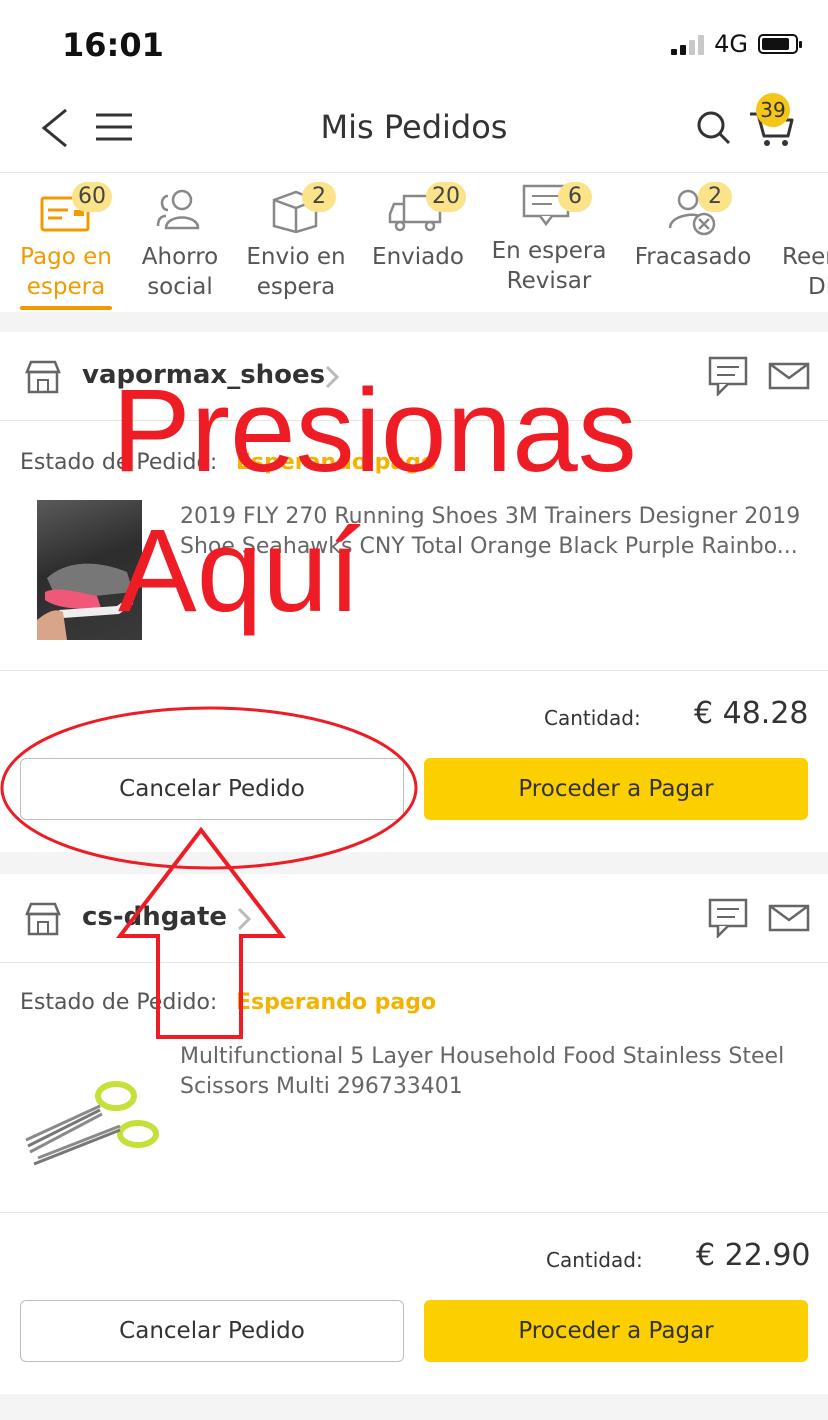 This screenshot has height=1420, width=828. I want to click on tab-label: Reem, so click(805, 257).